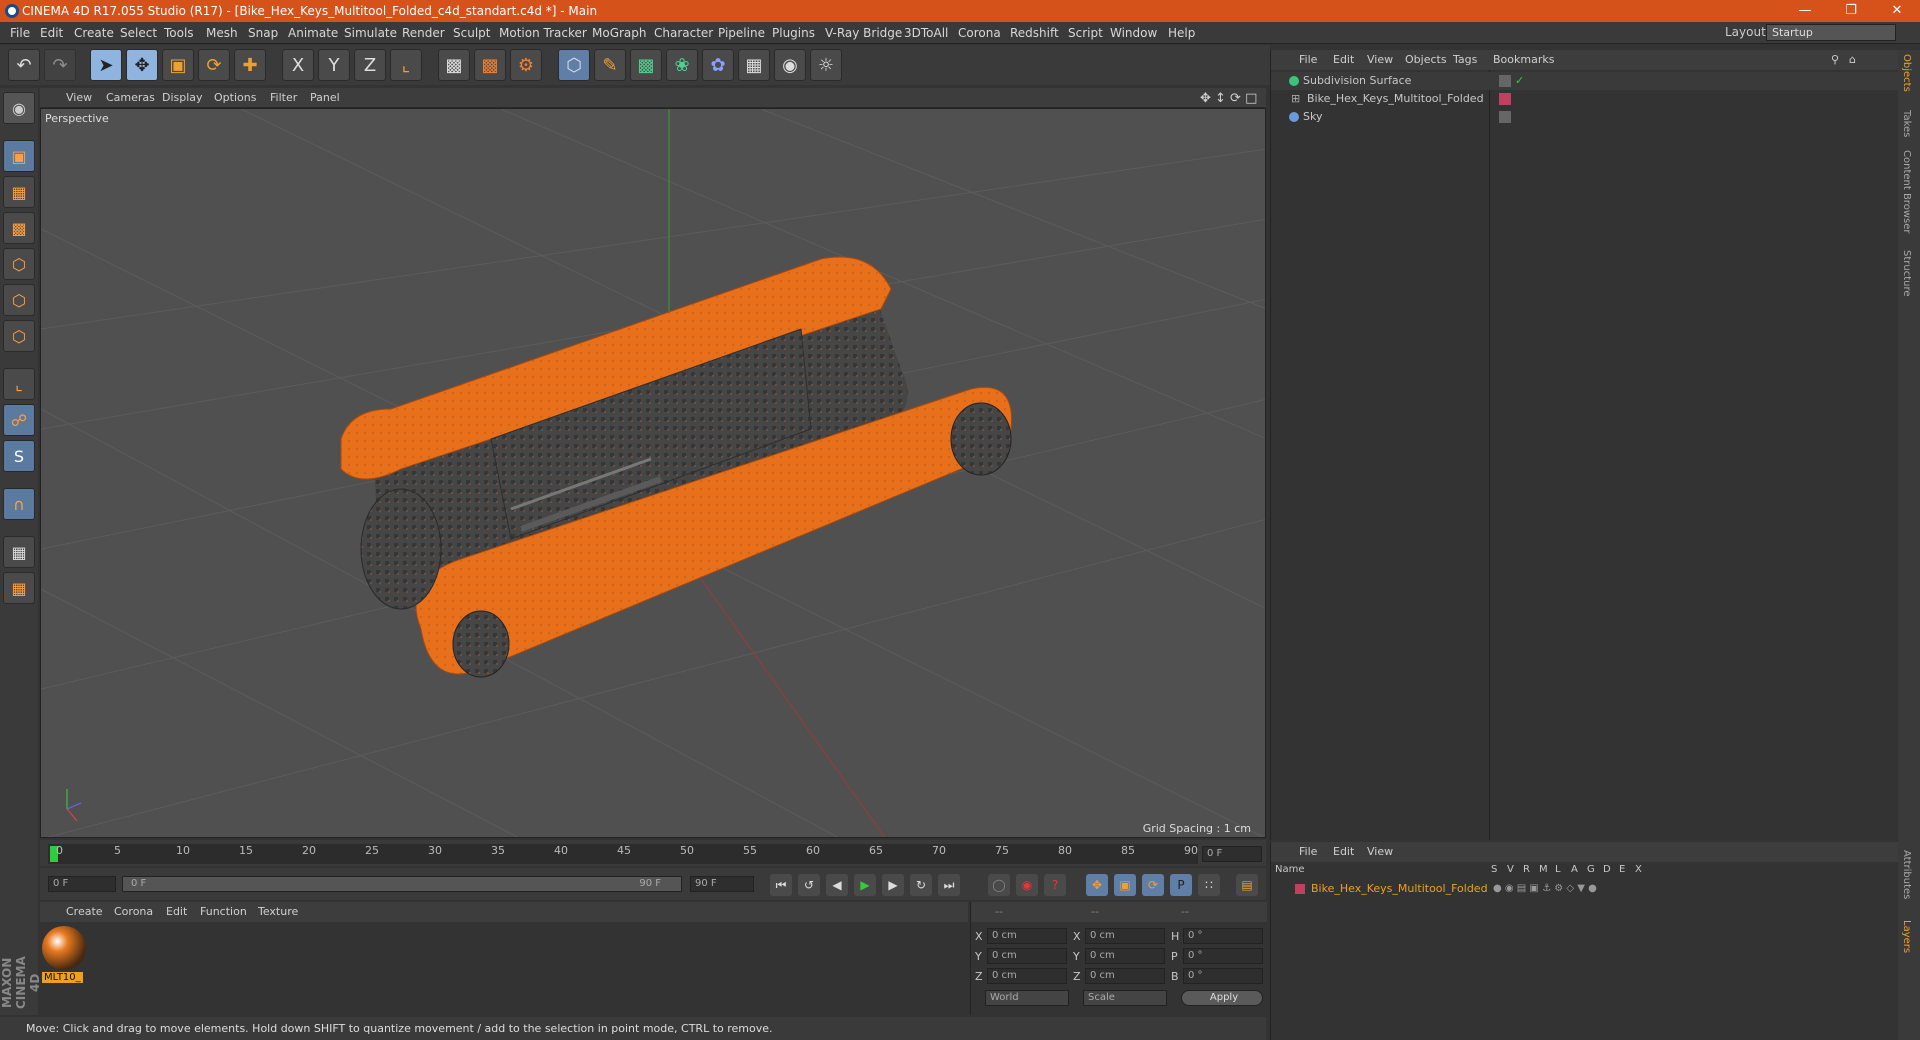 This screenshot has height=1040, width=1920. Describe the element at coordinates (1426, 59) in the screenshot. I see `objects-menu-objects: Objects` at that location.